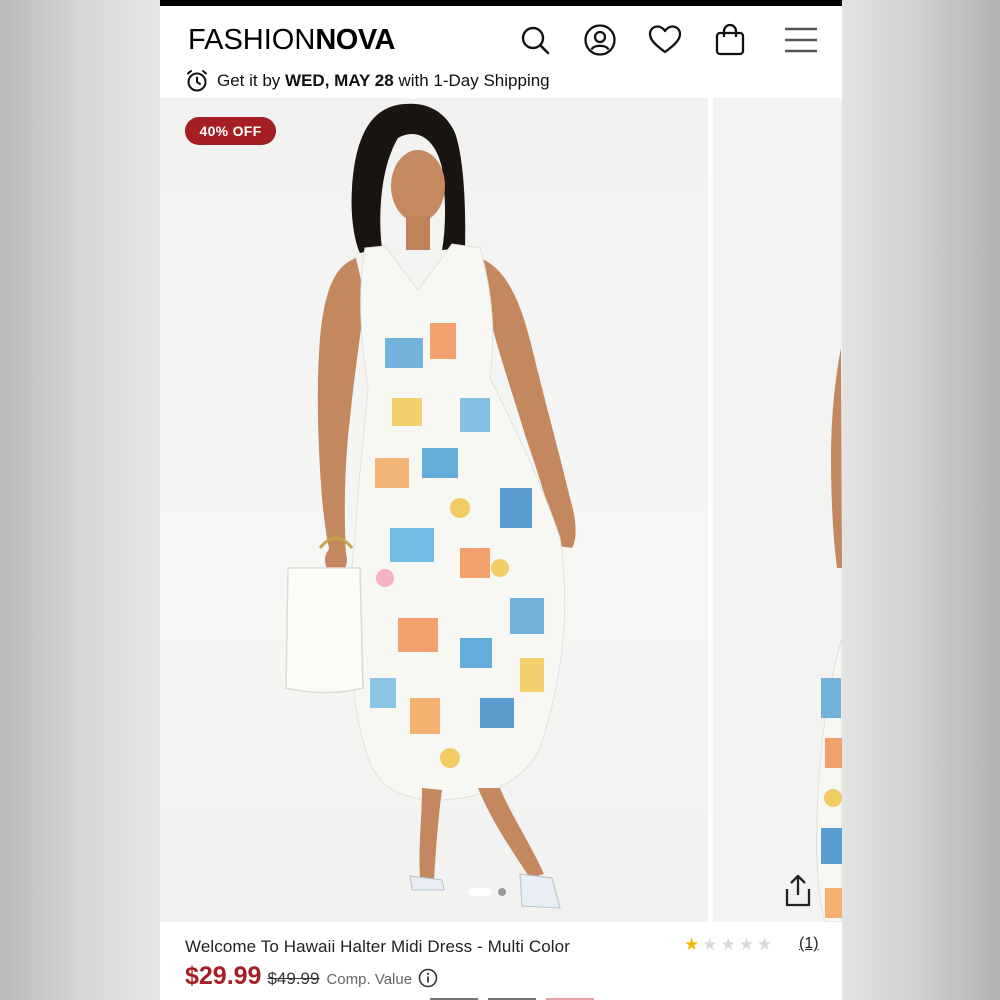  Describe the element at coordinates (355, 40) in the screenshot. I see `logo-part2: NOVA` at that location.